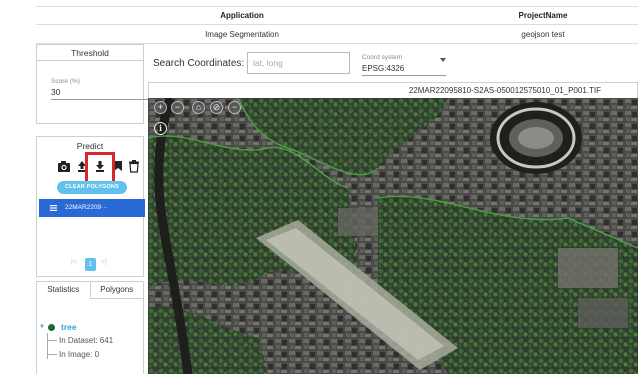 The image size is (638, 374). What do you see at coordinates (91, 169) in the screenshot?
I see `predict-toolbar` at bounding box center [91, 169].